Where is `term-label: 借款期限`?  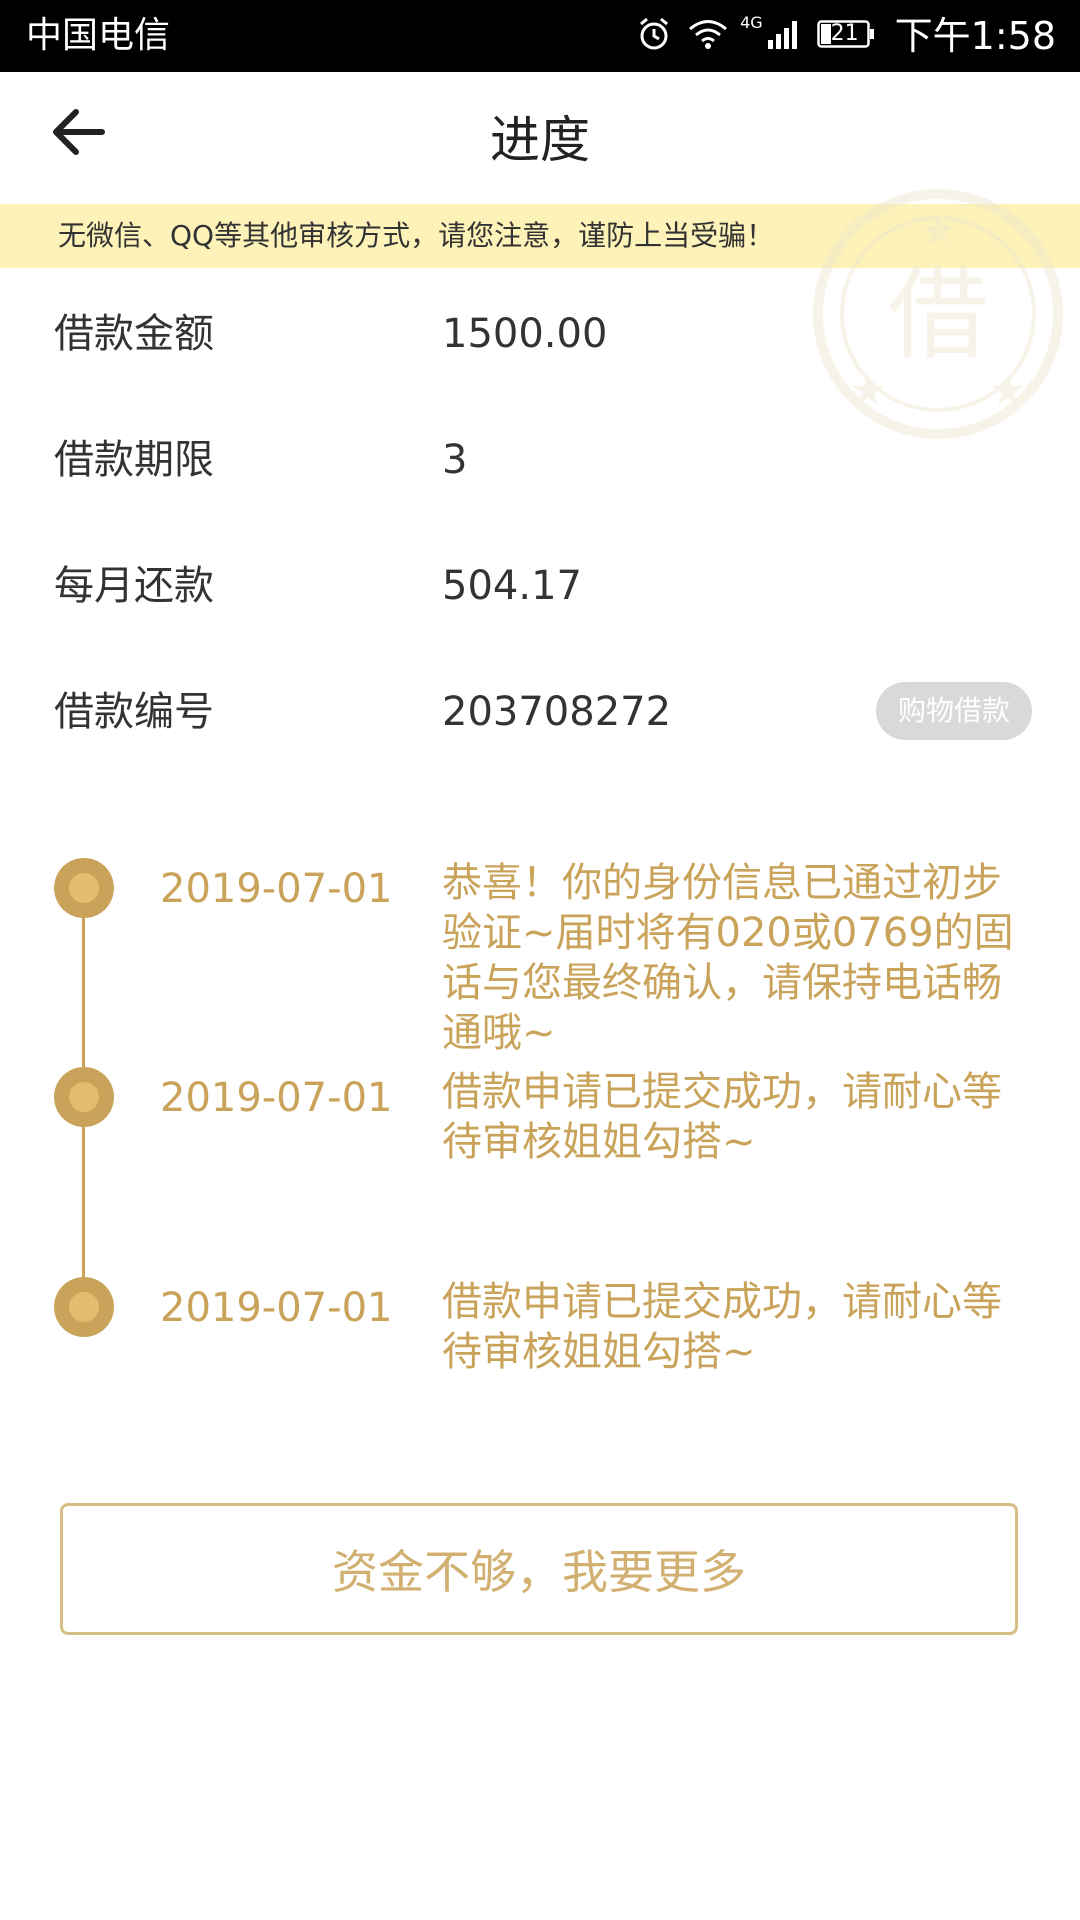
term-label: 借款期限 is located at coordinates (134, 460).